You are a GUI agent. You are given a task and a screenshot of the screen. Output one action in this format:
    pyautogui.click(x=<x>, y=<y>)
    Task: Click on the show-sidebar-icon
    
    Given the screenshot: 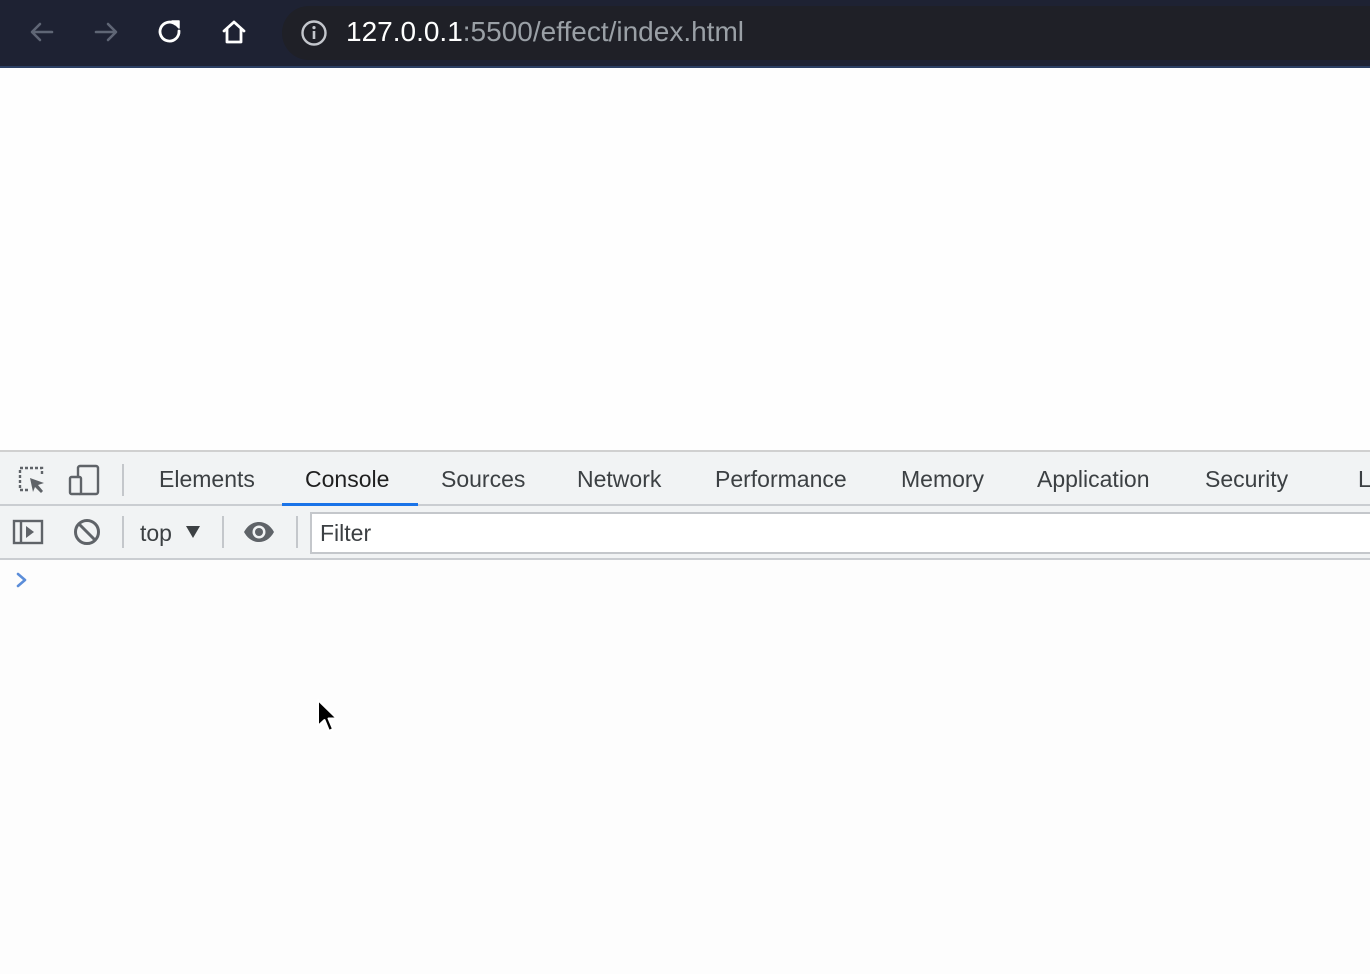 What is the action you would take?
    pyautogui.click(x=28, y=532)
    